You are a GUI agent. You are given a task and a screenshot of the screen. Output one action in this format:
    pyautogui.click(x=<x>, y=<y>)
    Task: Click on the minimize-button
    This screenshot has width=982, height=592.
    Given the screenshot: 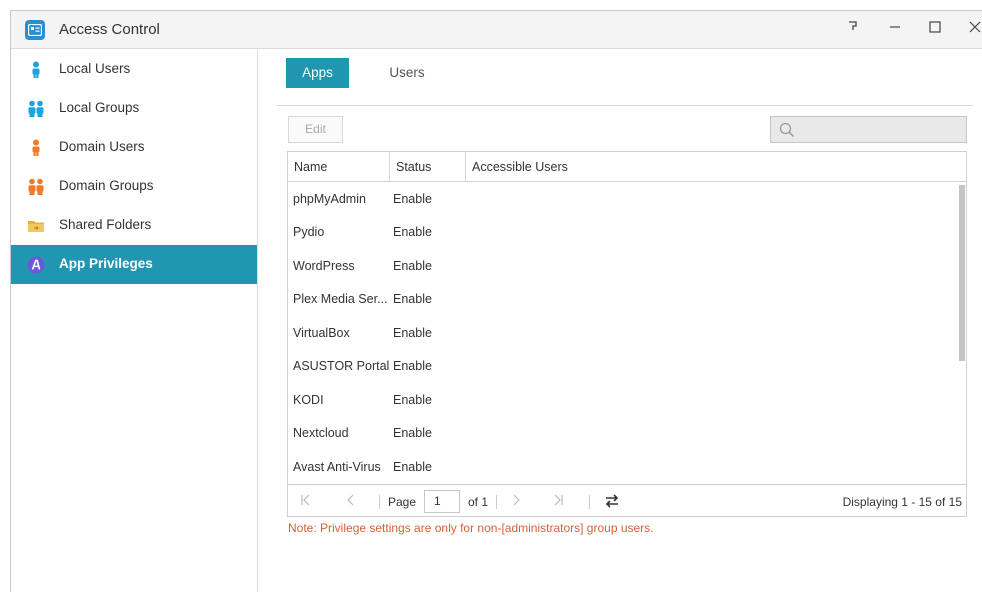 What is the action you would take?
    pyautogui.click(x=895, y=29)
    